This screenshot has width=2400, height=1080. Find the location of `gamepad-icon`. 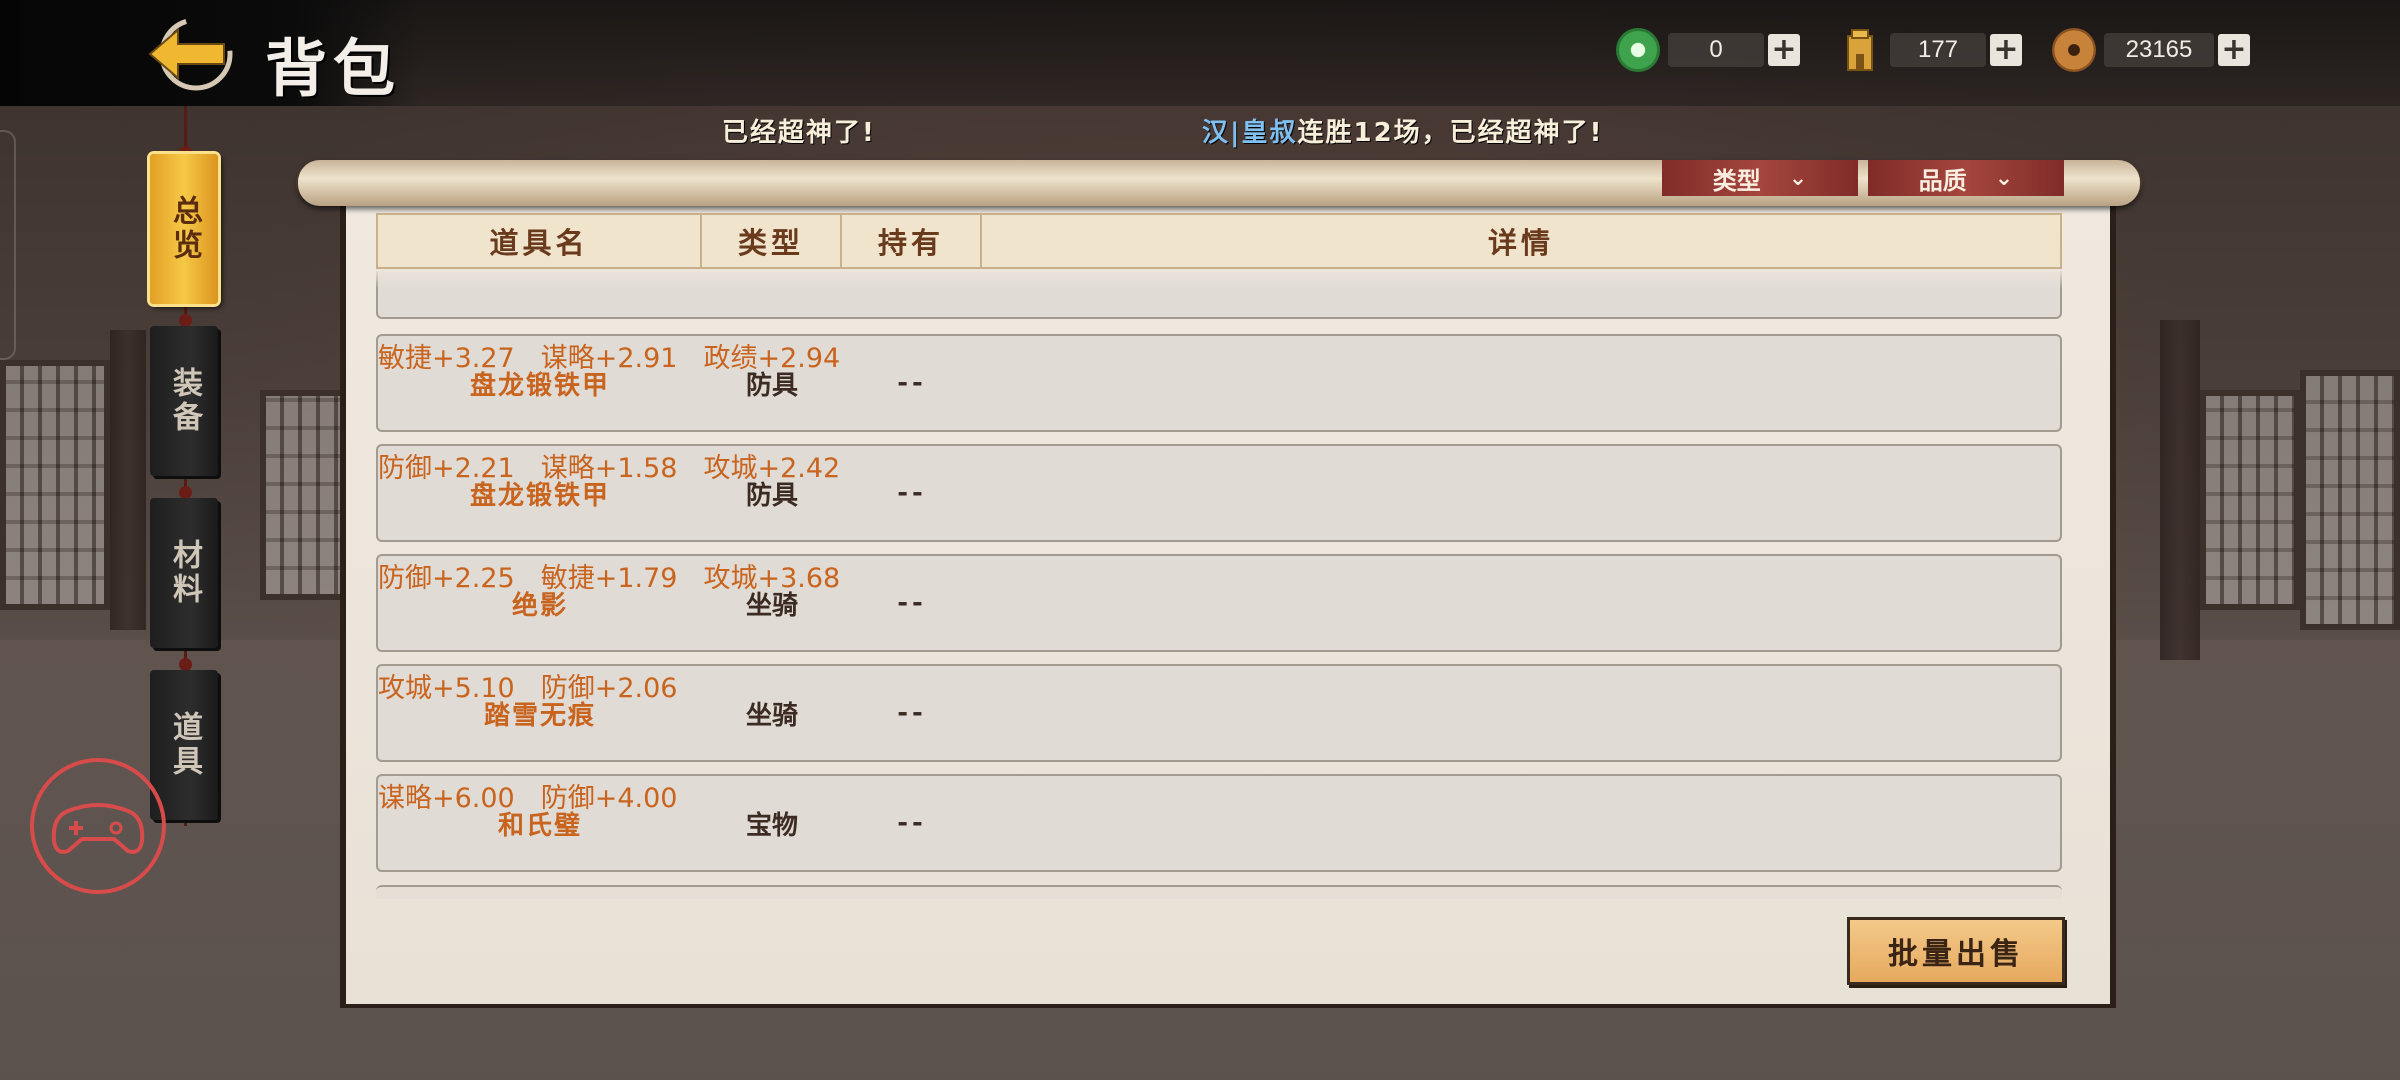

gamepad-icon is located at coordinates (98, 828).